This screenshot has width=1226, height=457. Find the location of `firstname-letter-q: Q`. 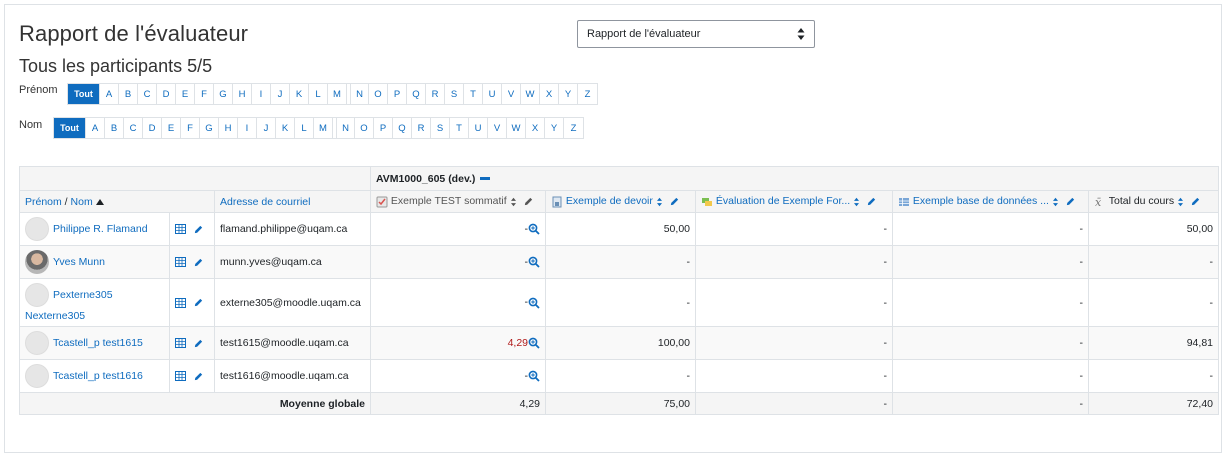

firstname-letter-q: Q is located at coordinates (416, 94).